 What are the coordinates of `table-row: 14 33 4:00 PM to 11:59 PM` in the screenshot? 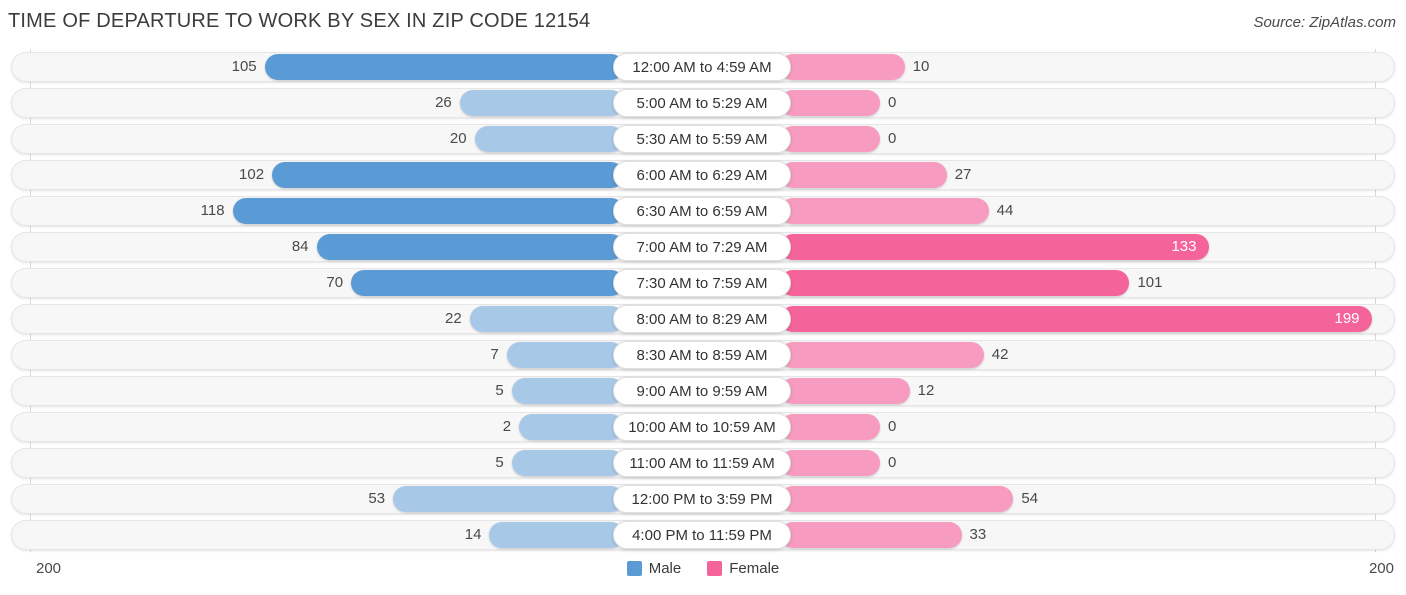 It's located at (703, 535).